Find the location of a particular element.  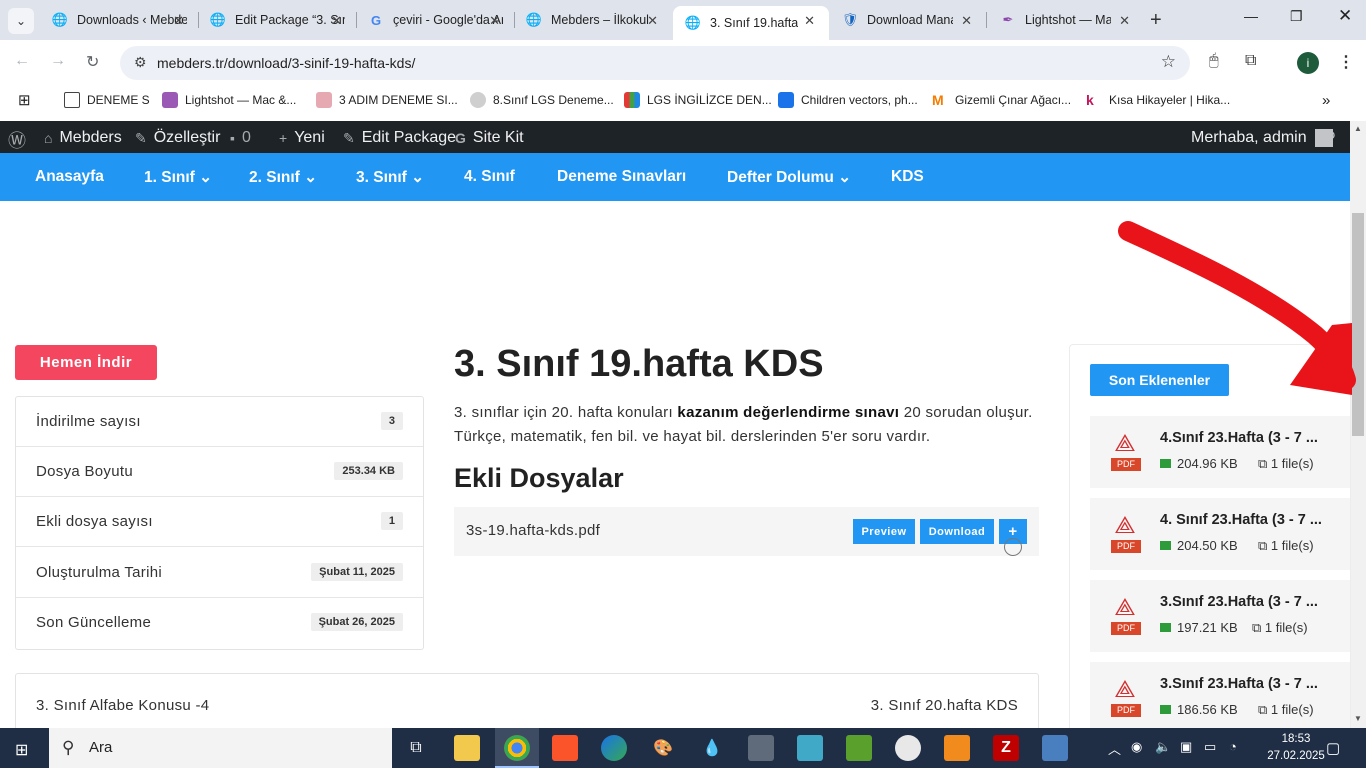

settings-app-icon is located at coordinates (908, 748).